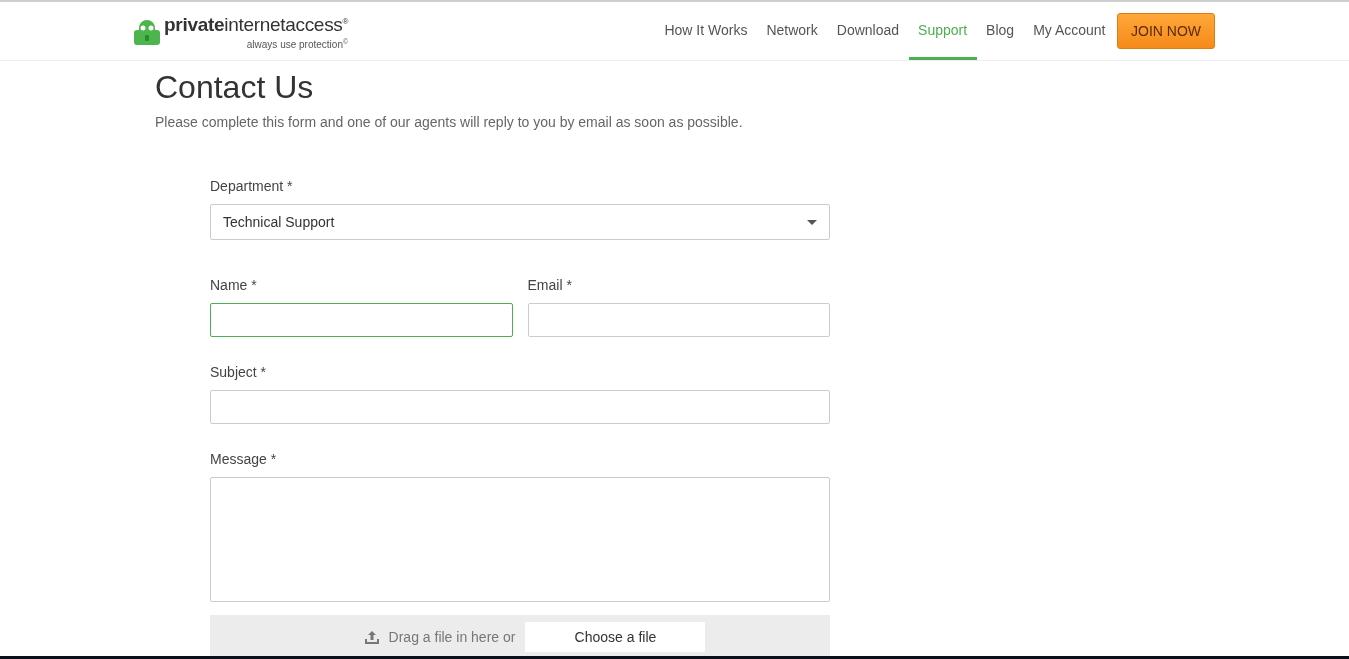 This screenshot has height=659, width=1349. I want to click on join-now-button: JOIN NOW, so click(1166, 31).